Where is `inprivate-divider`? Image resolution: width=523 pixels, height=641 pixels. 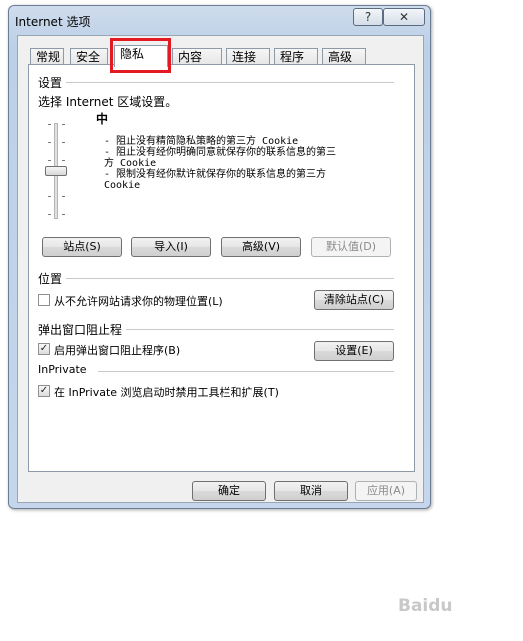
inprivate-divider is located at coordinates (246, 371).